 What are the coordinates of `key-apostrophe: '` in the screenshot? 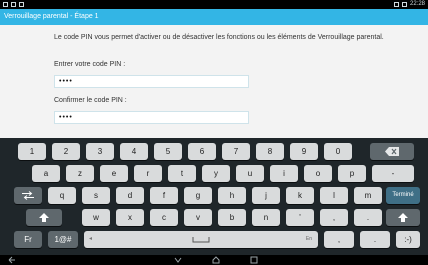 It's located at (300, 217).